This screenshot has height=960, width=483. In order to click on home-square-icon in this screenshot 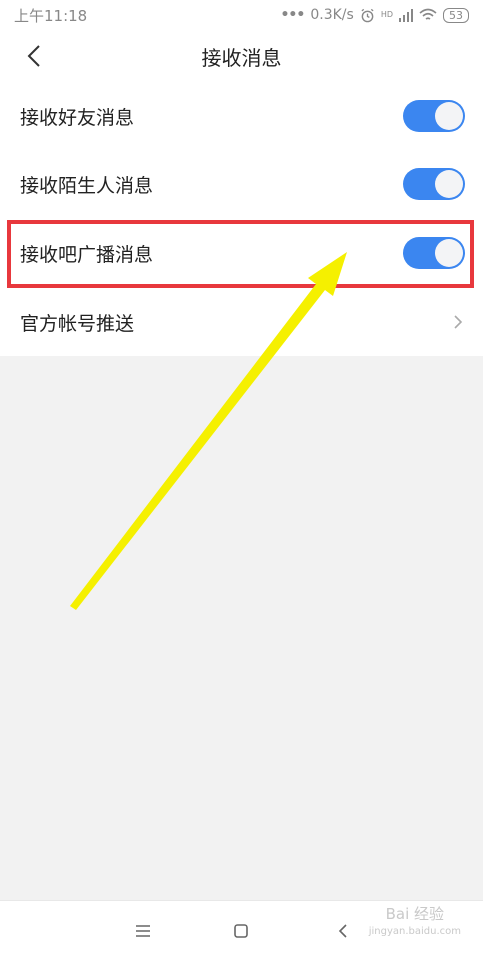, I will do `click(241, 931)`.